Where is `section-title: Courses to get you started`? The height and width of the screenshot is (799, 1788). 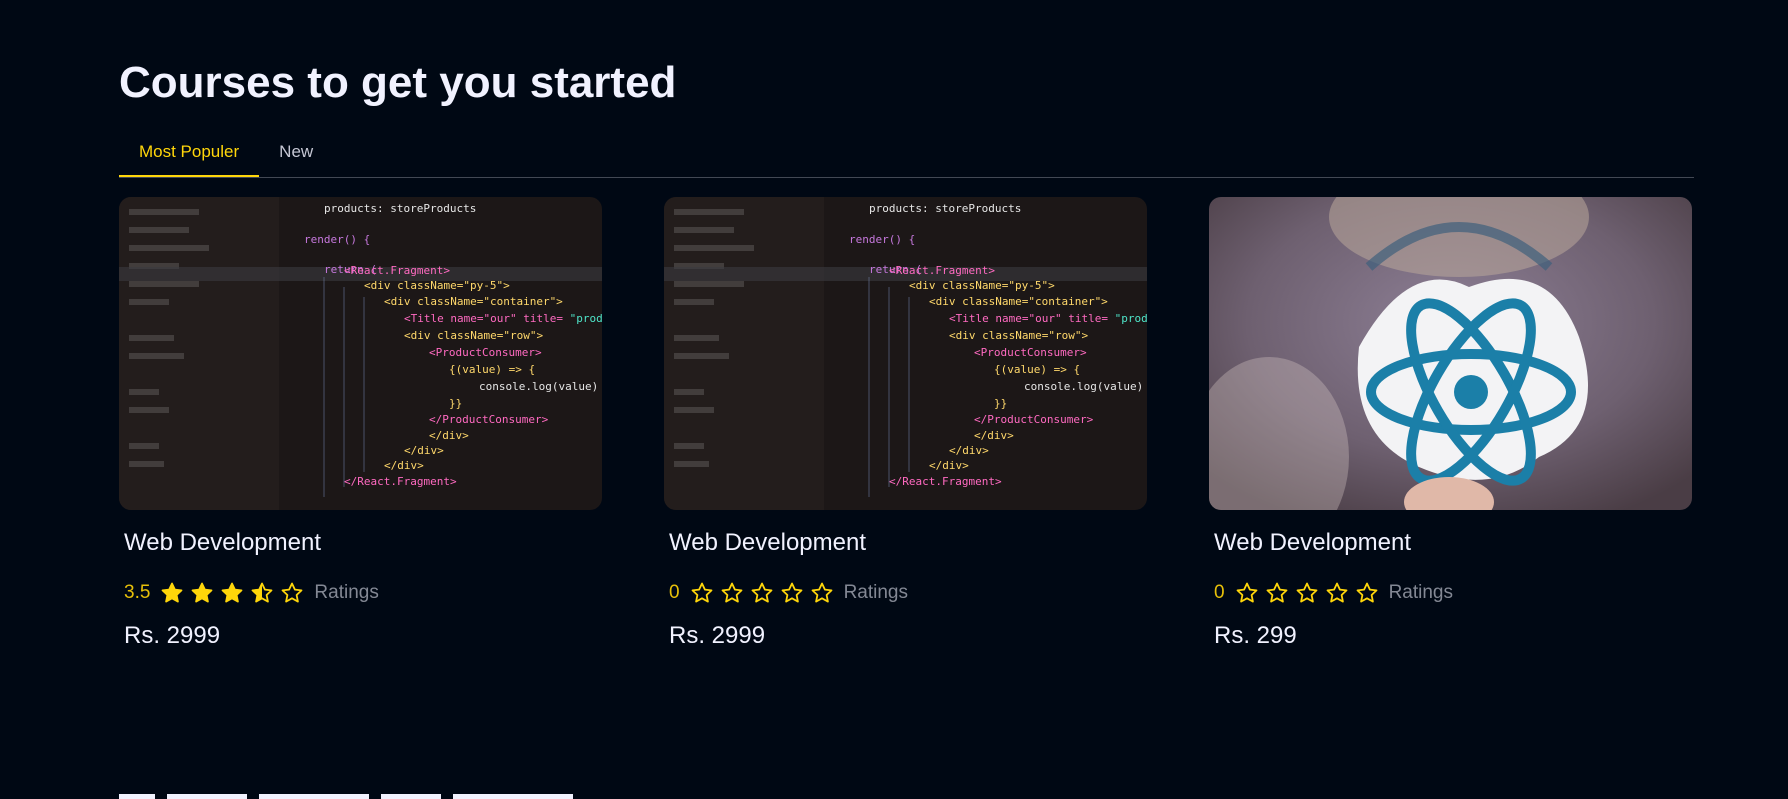
section-title: Courses to get you started is located at coordinates (398, 82).